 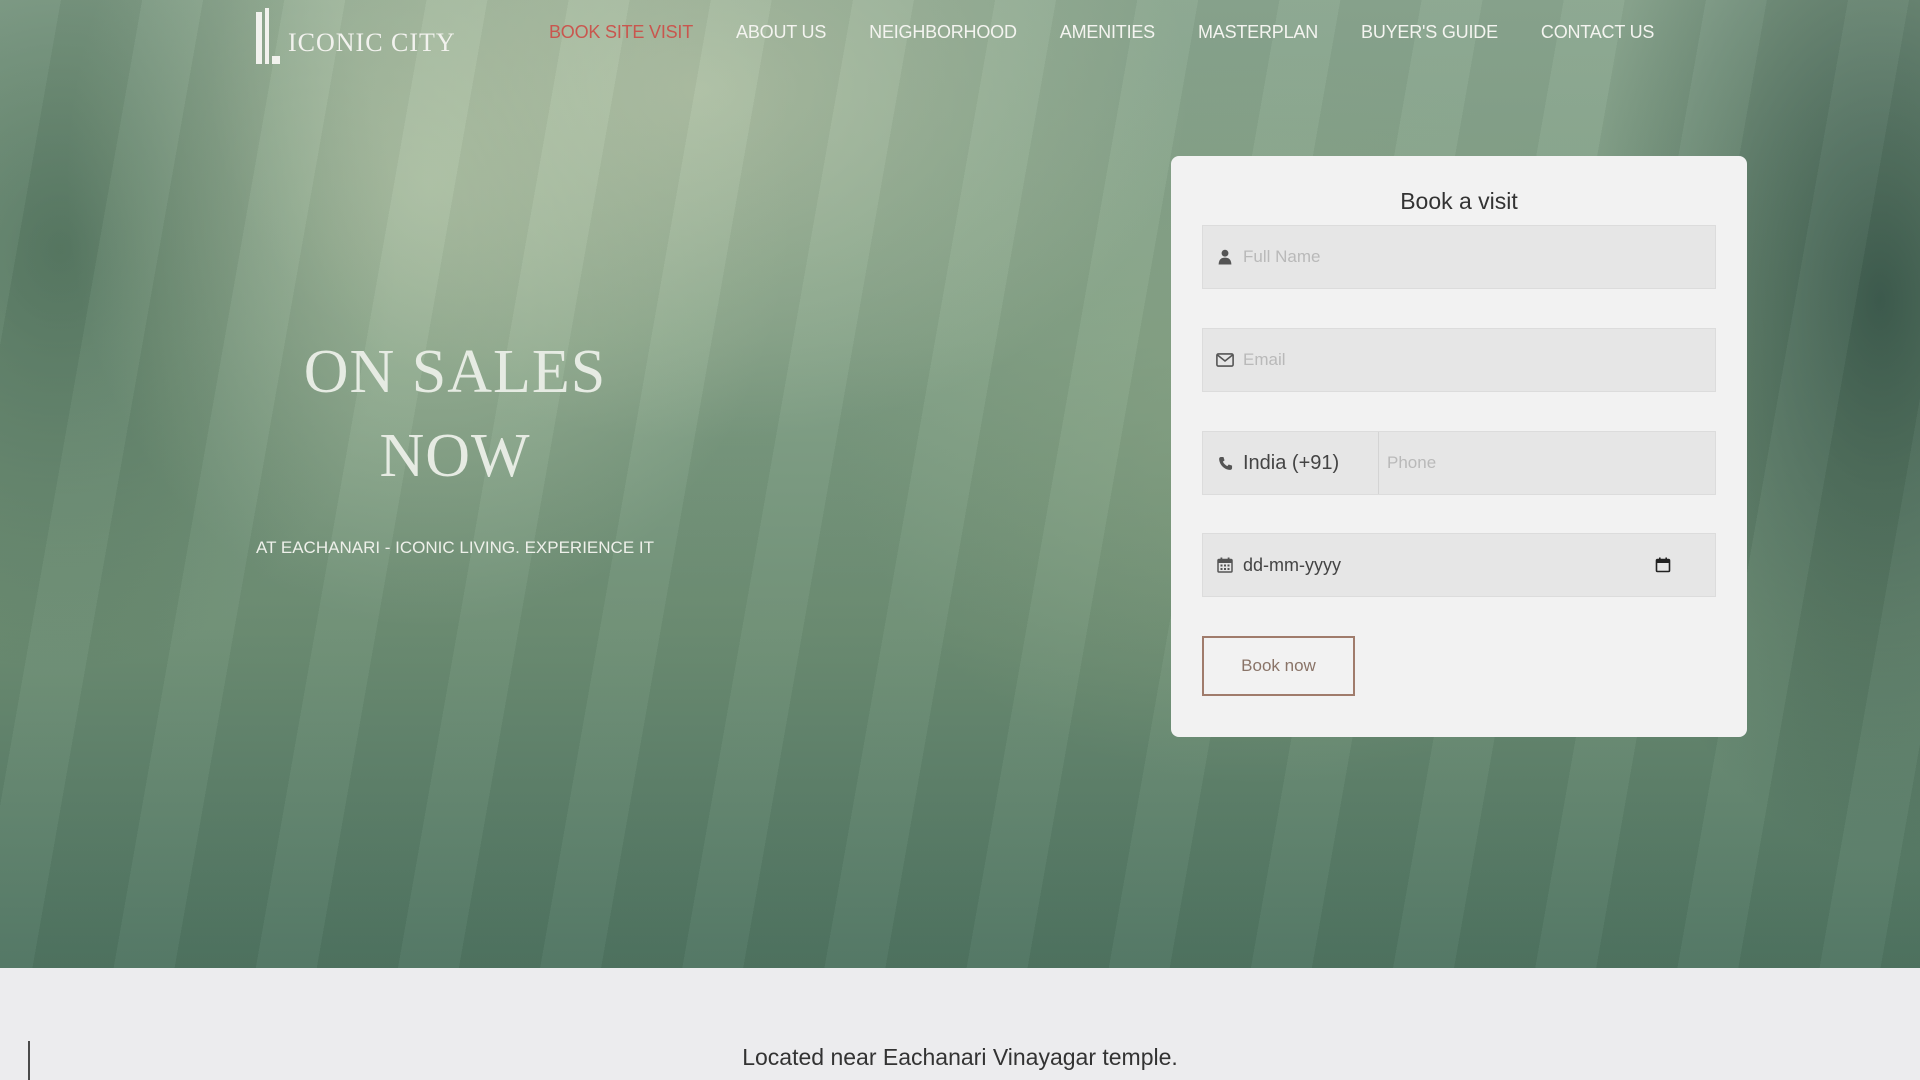 What do you see at coordinates (1225, 360) in the screenshot?
I see `envelope-icon` at bounding box center [1225, 360].